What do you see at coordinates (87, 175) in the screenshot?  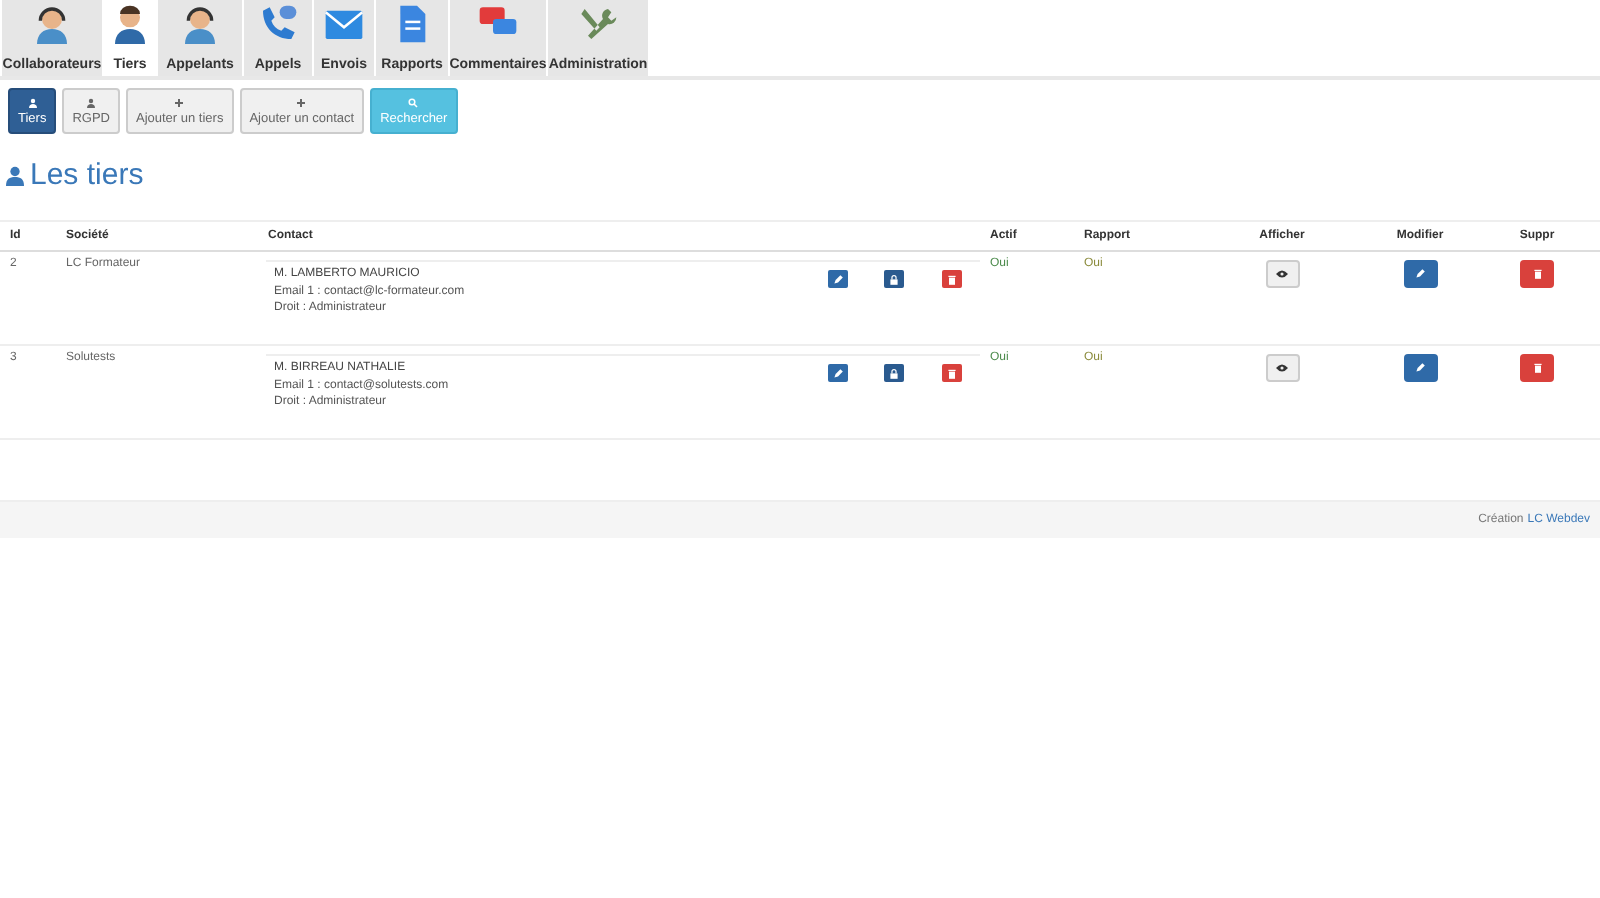 I see `page-title: Les tiers` at bounding box center [87, 175].